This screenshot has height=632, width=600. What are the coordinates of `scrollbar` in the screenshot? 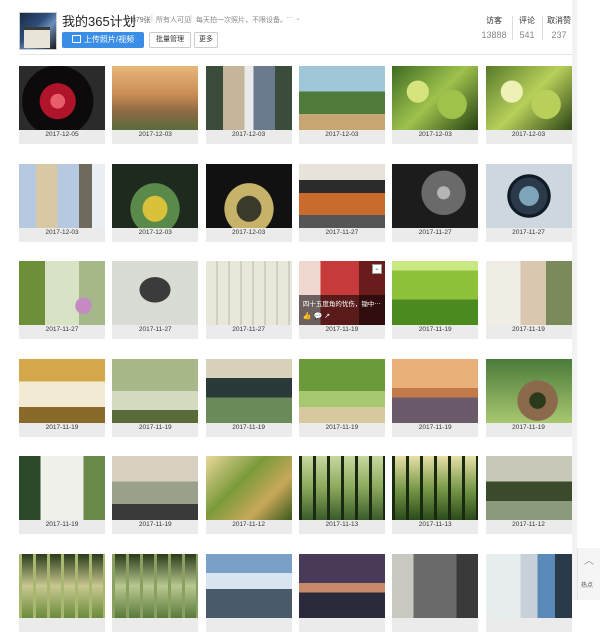 It's located at (574, 300).